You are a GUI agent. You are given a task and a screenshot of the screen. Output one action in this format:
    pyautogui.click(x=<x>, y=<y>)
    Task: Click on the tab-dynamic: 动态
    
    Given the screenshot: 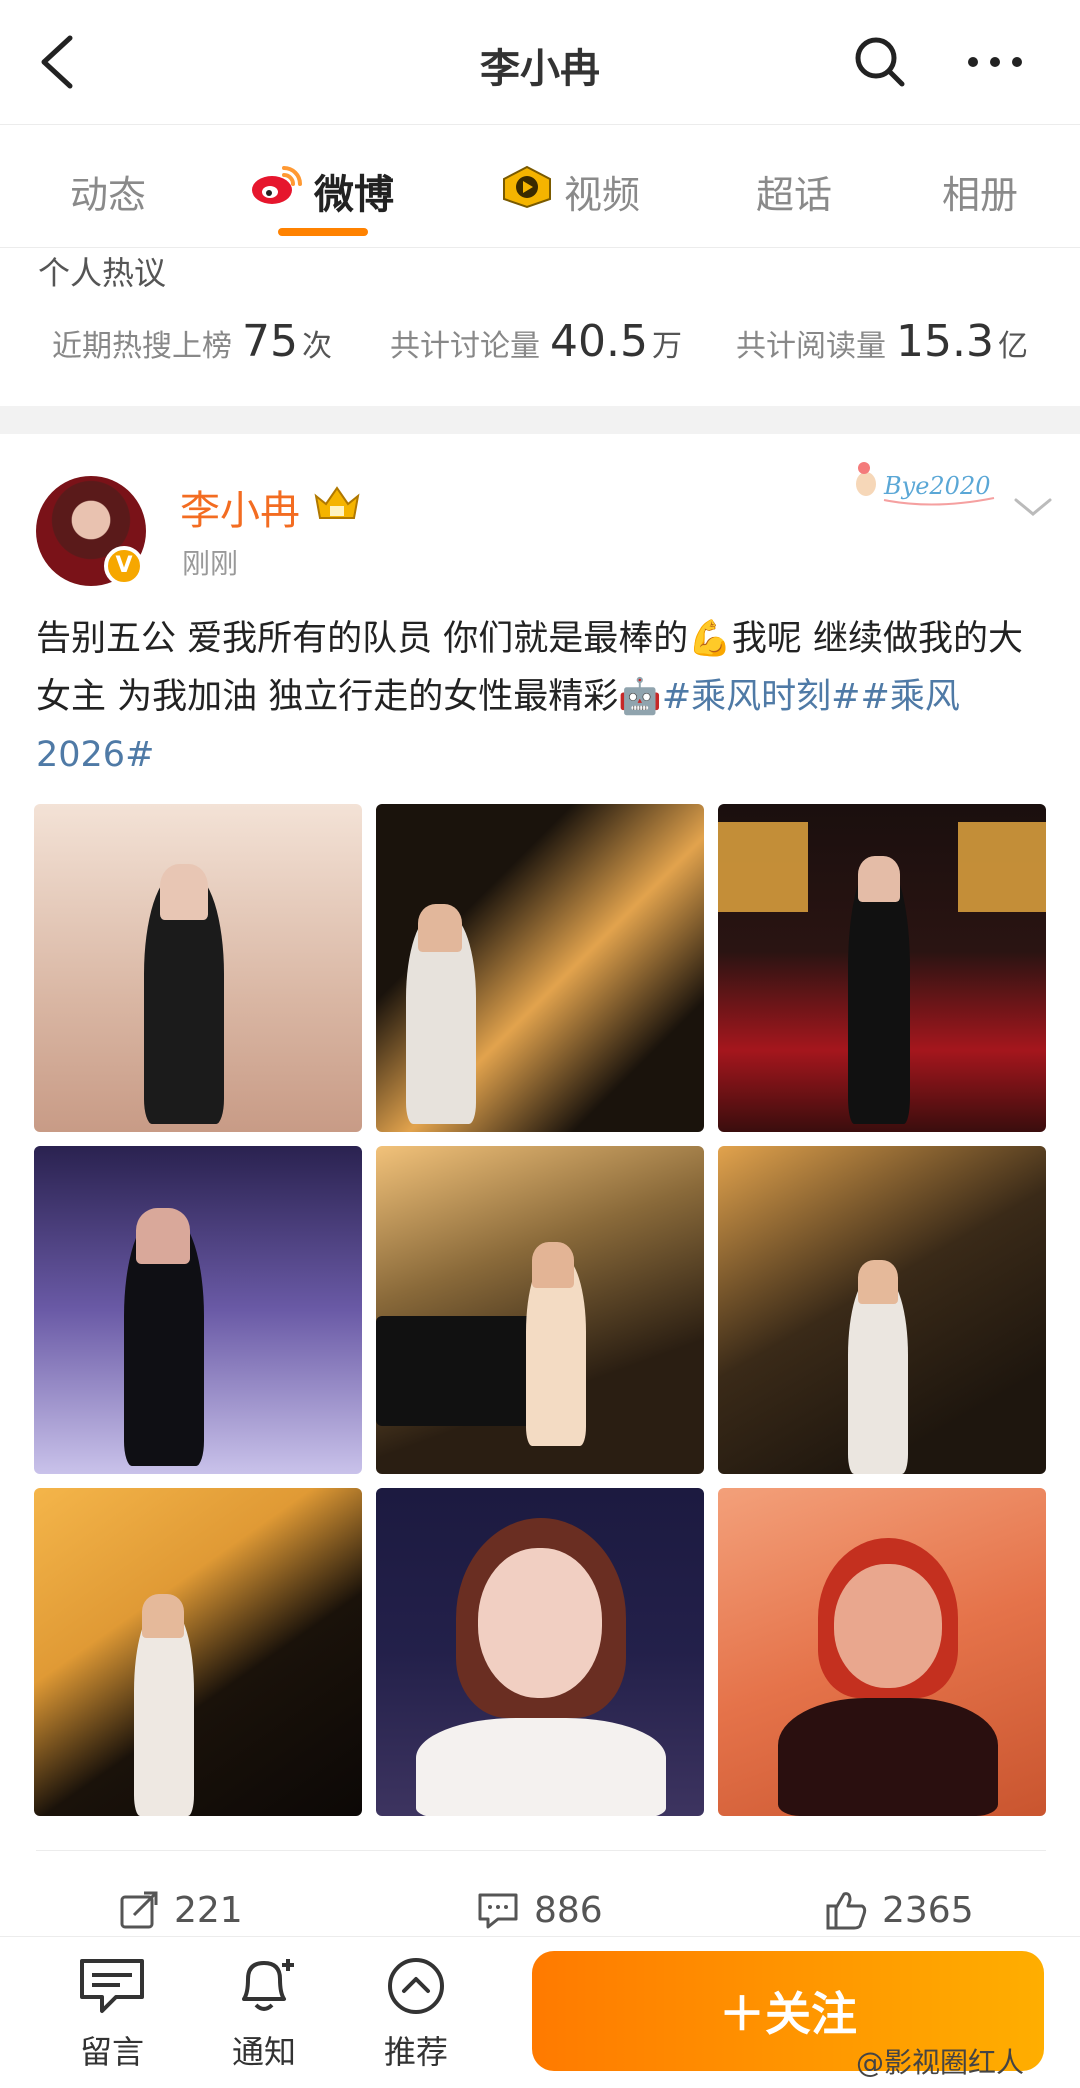 What is the action you would take?
    pyautogui.click(x=108, y=191)
    